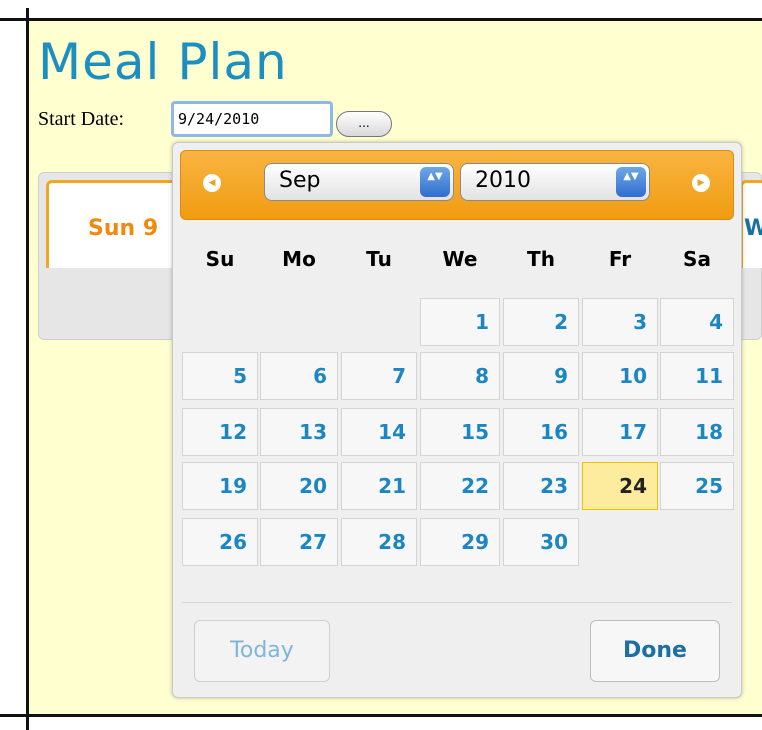  Describe the element at coordinates (541, 322) in the screenshot. I see `day-cell: 2` at that location.